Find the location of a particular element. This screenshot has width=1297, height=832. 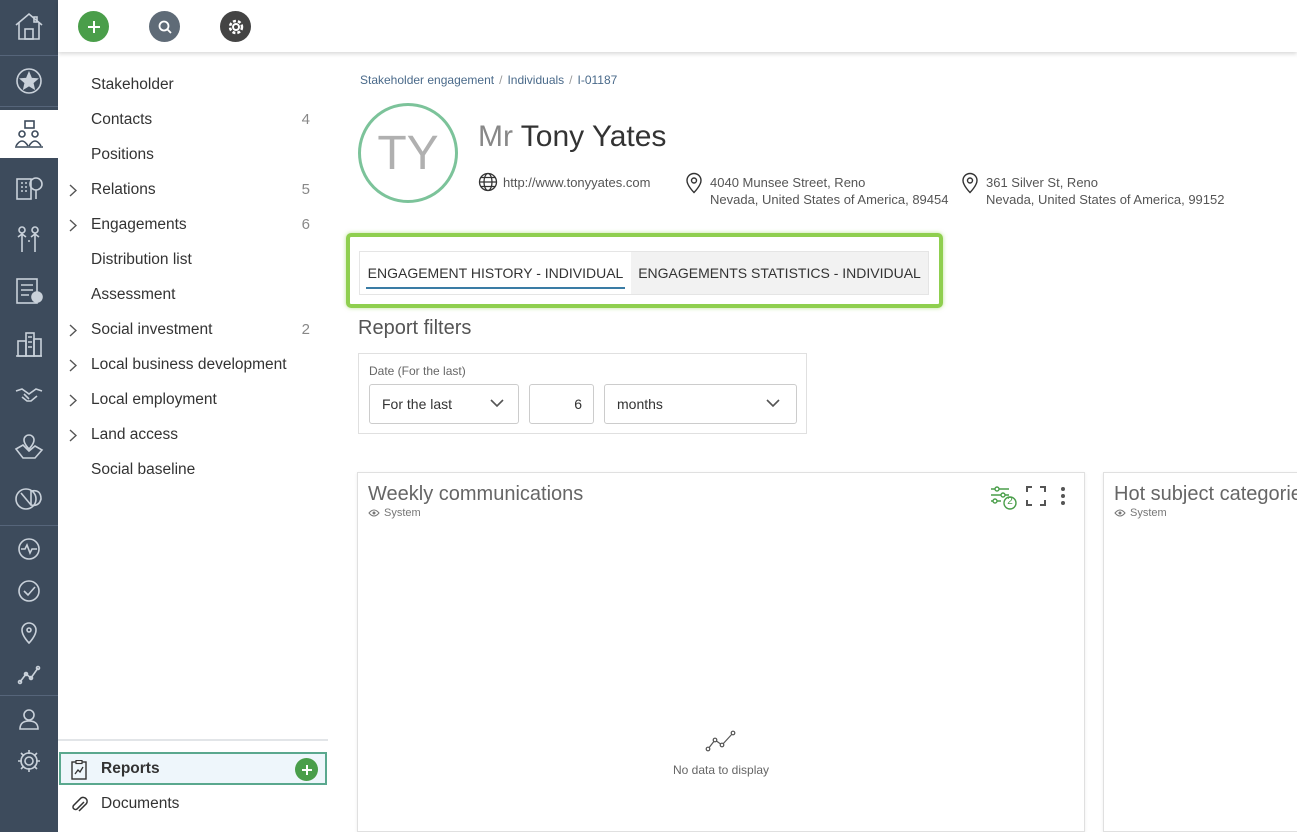

home-icon is located at coordinates (29, 26).